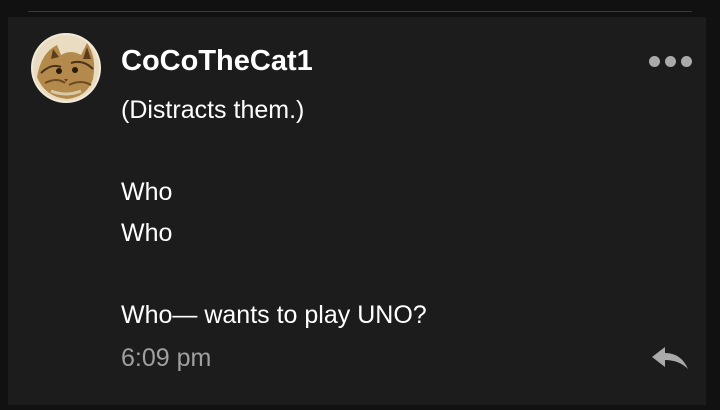  Describe the element at coordinates (274, 315) in the screenshot. I see `message-line: Who— wants to play UNO?` at that location.